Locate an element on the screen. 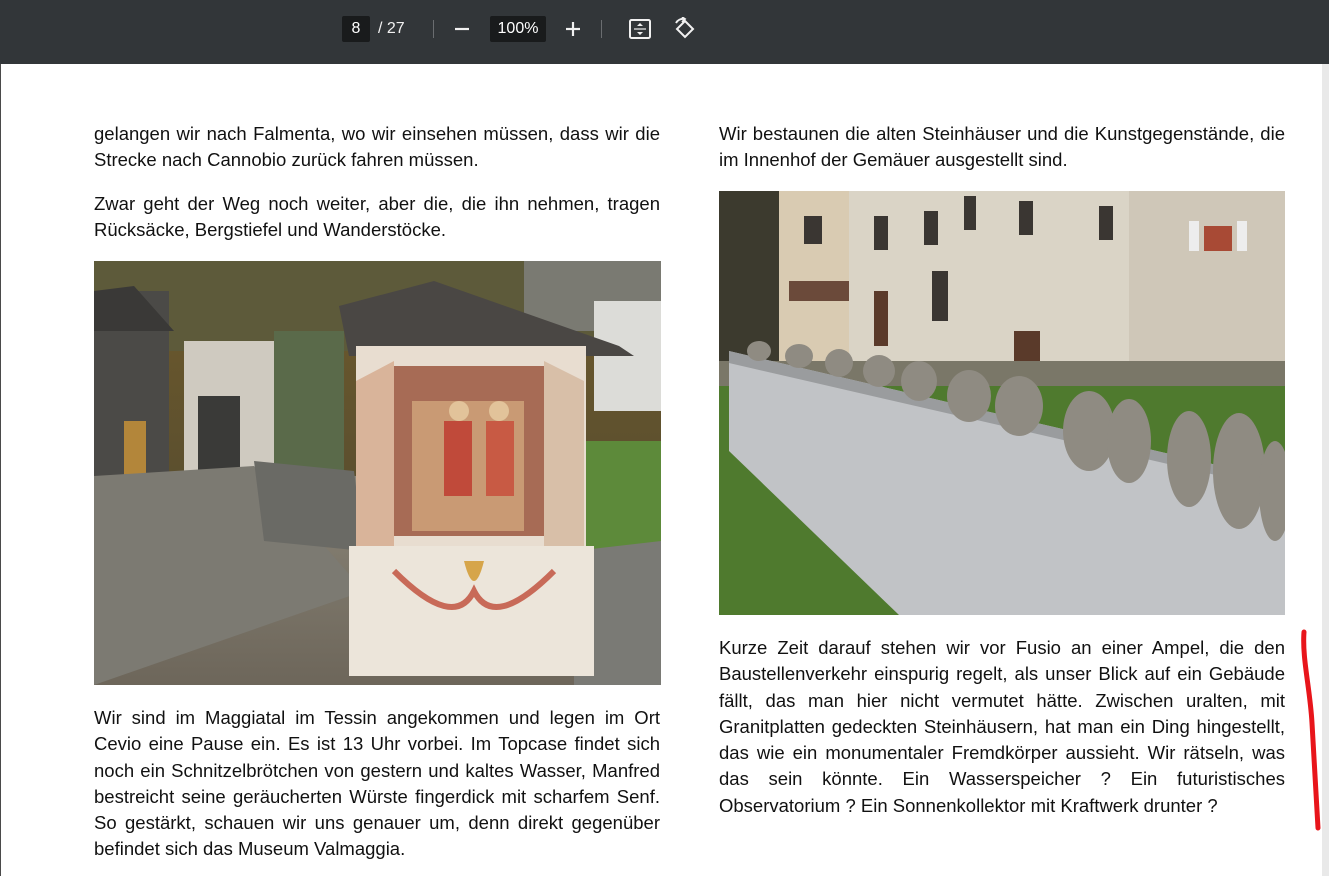 The width and height of the screenshot is (1329, 876). zoom-level-field: 100% is located at coordinates (518, 29).